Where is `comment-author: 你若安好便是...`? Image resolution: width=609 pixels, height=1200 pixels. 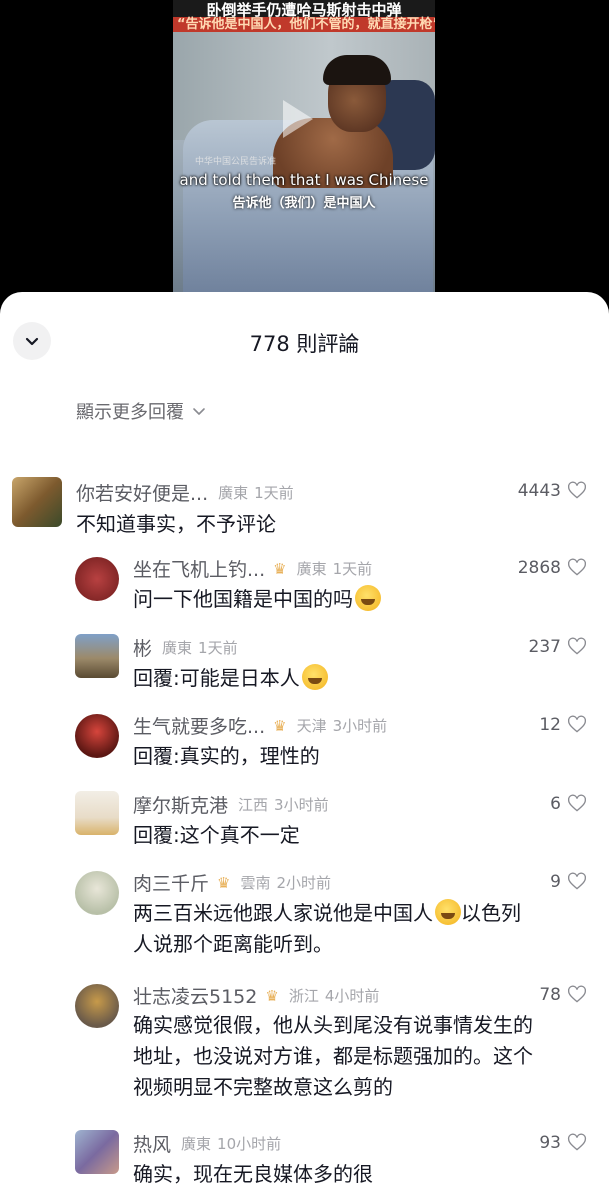
comment-author: 你若安好便是... is located at coordinates (142, 492).